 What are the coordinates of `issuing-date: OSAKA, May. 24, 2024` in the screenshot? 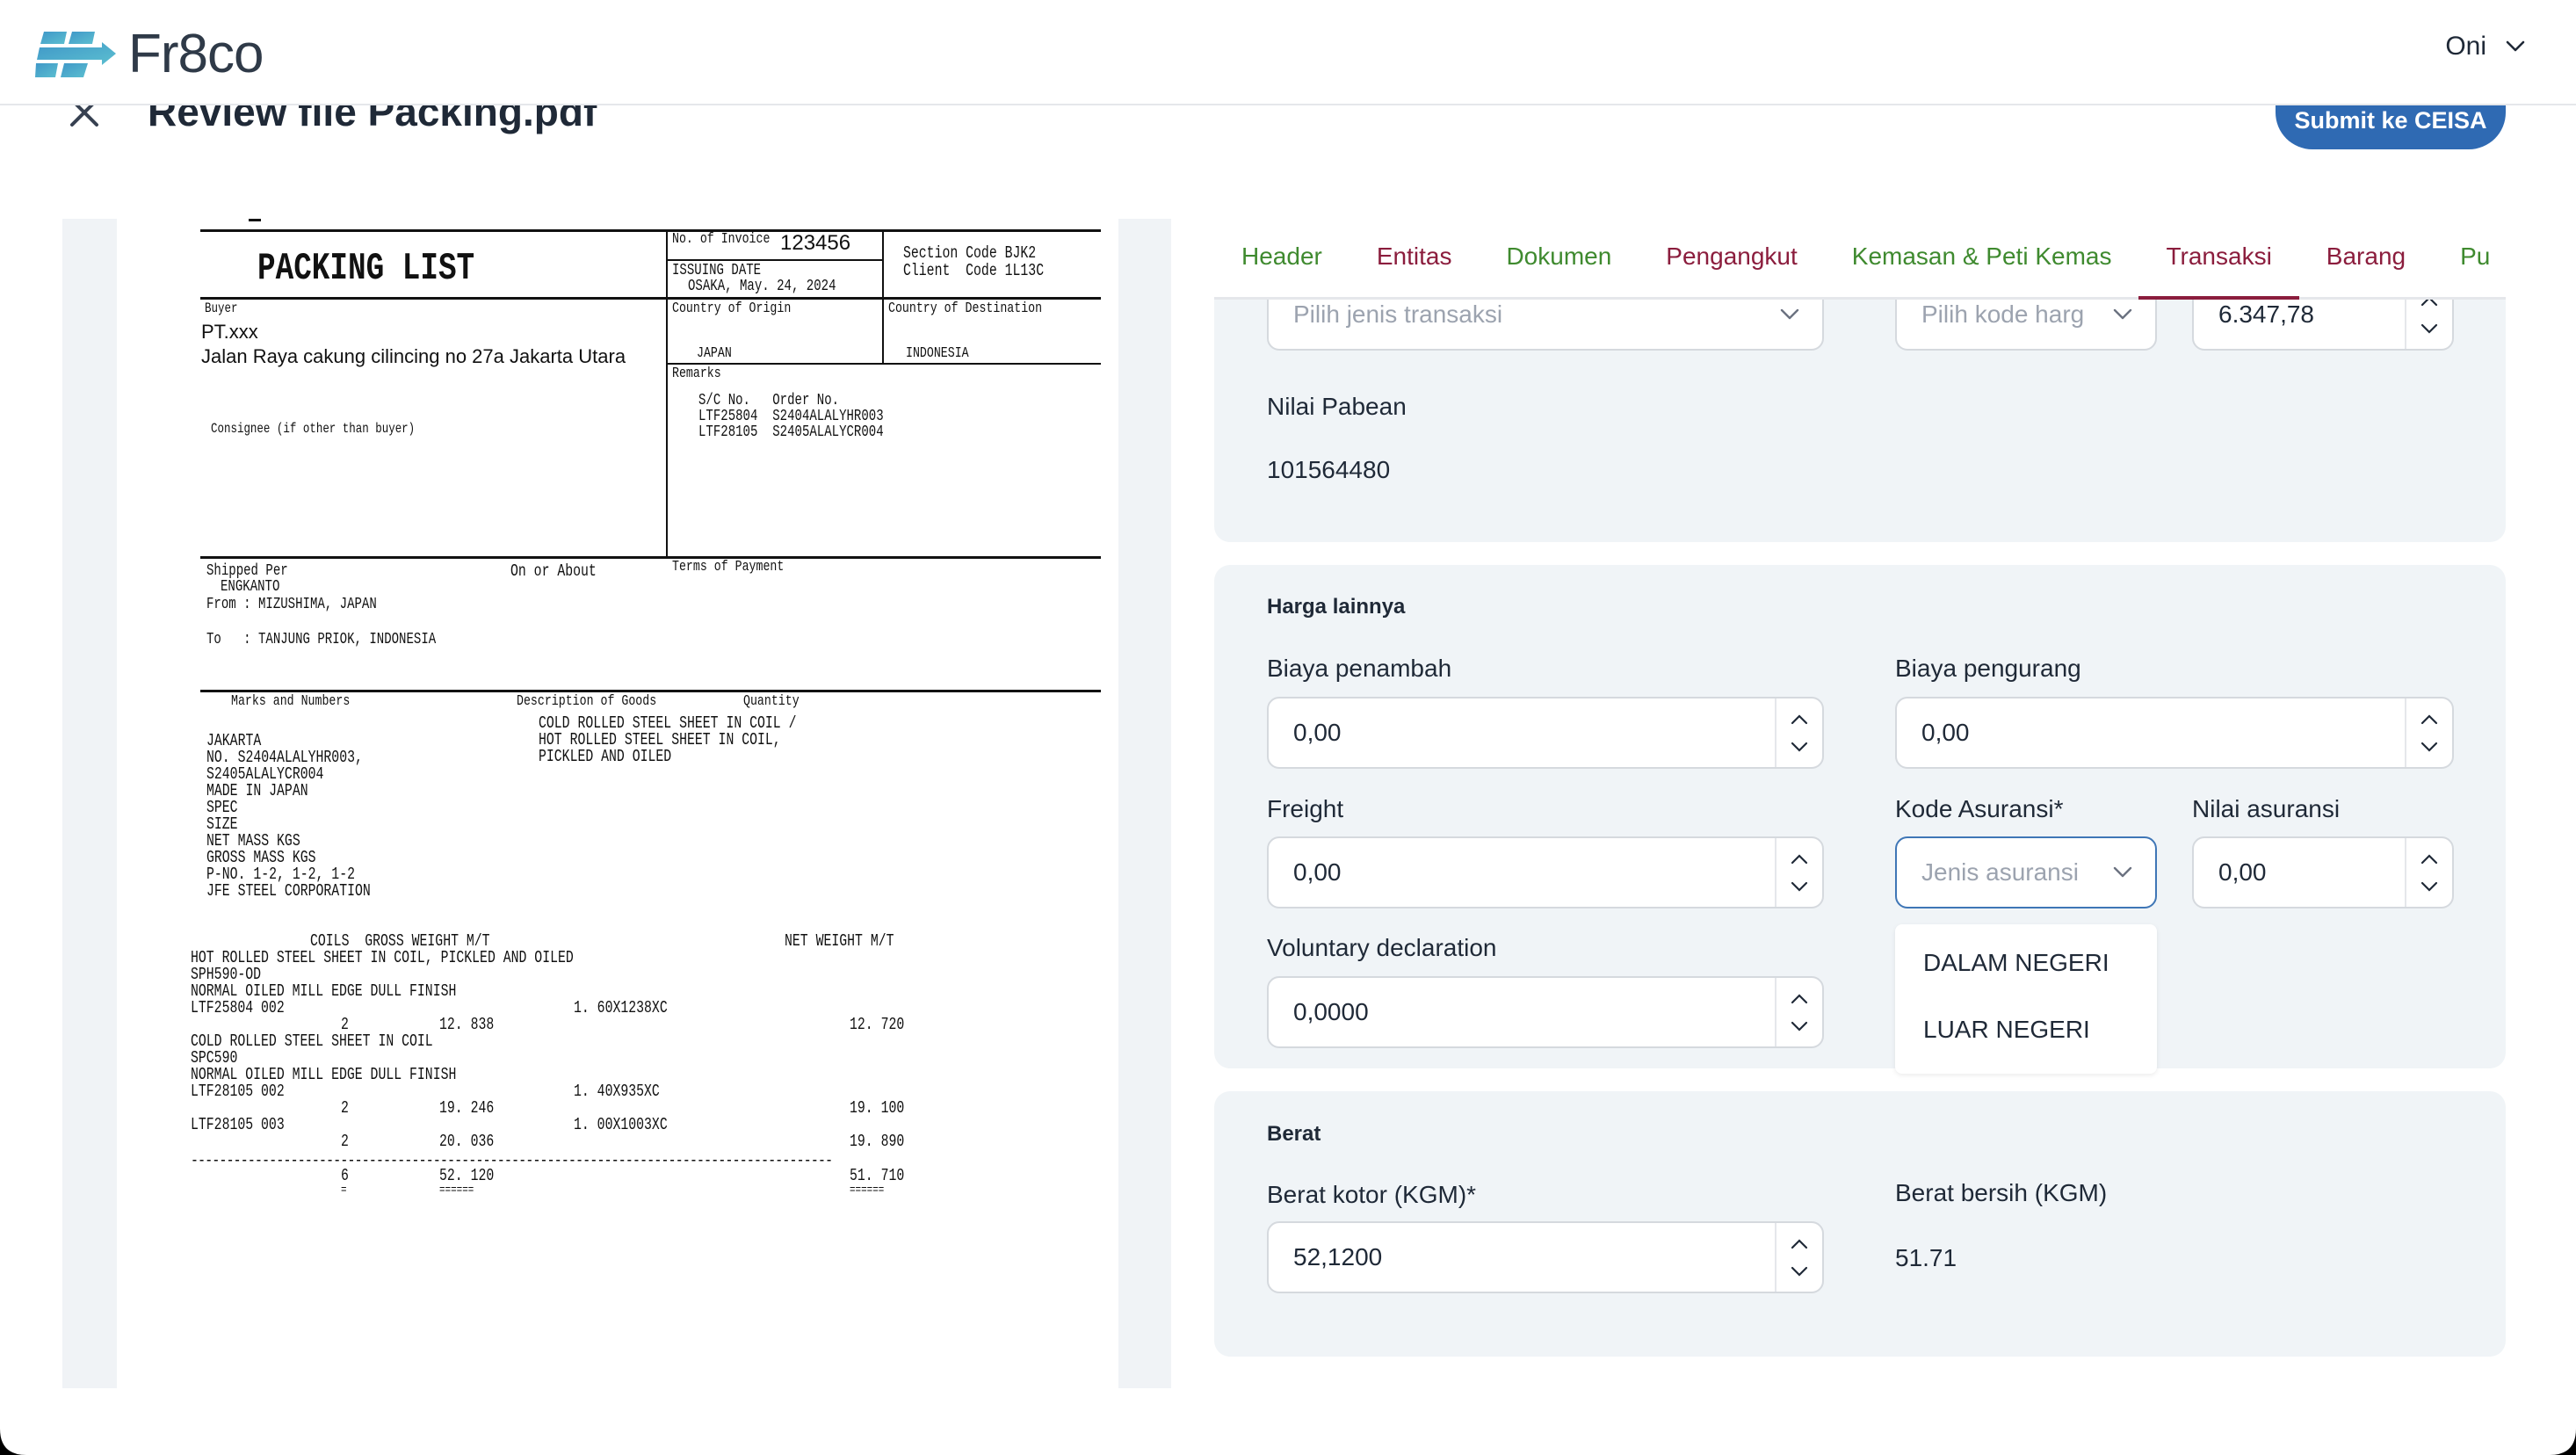 It's located at (762, 286).